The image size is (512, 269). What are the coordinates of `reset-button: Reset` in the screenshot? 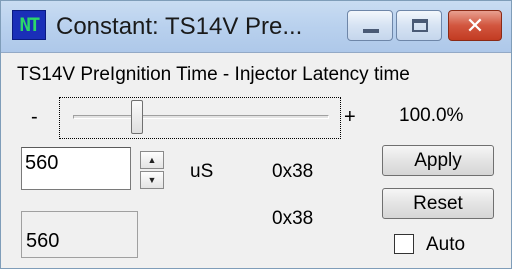 It's located at (438, 203).